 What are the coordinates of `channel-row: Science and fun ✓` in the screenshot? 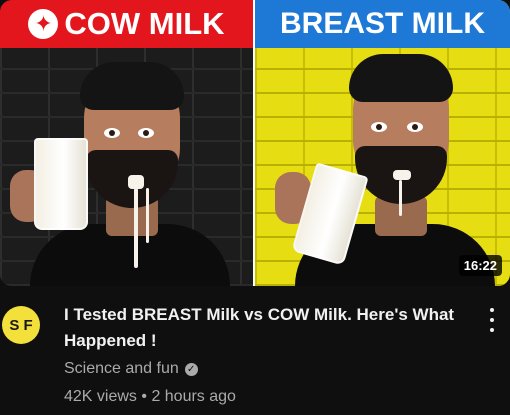 It's located at (131, 369).